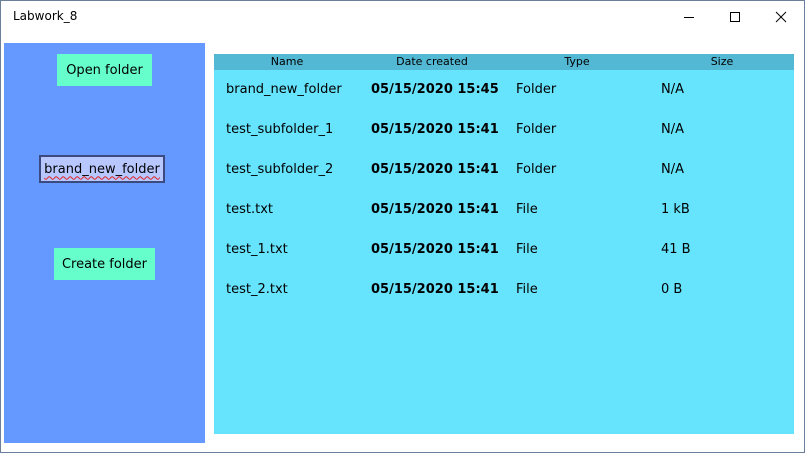 This screenshot has width=805, height=453. Describe the element at coordinates (435, 89) in the screenshot. I see `item-date-created: 05/15/2020 15:45` at that location.